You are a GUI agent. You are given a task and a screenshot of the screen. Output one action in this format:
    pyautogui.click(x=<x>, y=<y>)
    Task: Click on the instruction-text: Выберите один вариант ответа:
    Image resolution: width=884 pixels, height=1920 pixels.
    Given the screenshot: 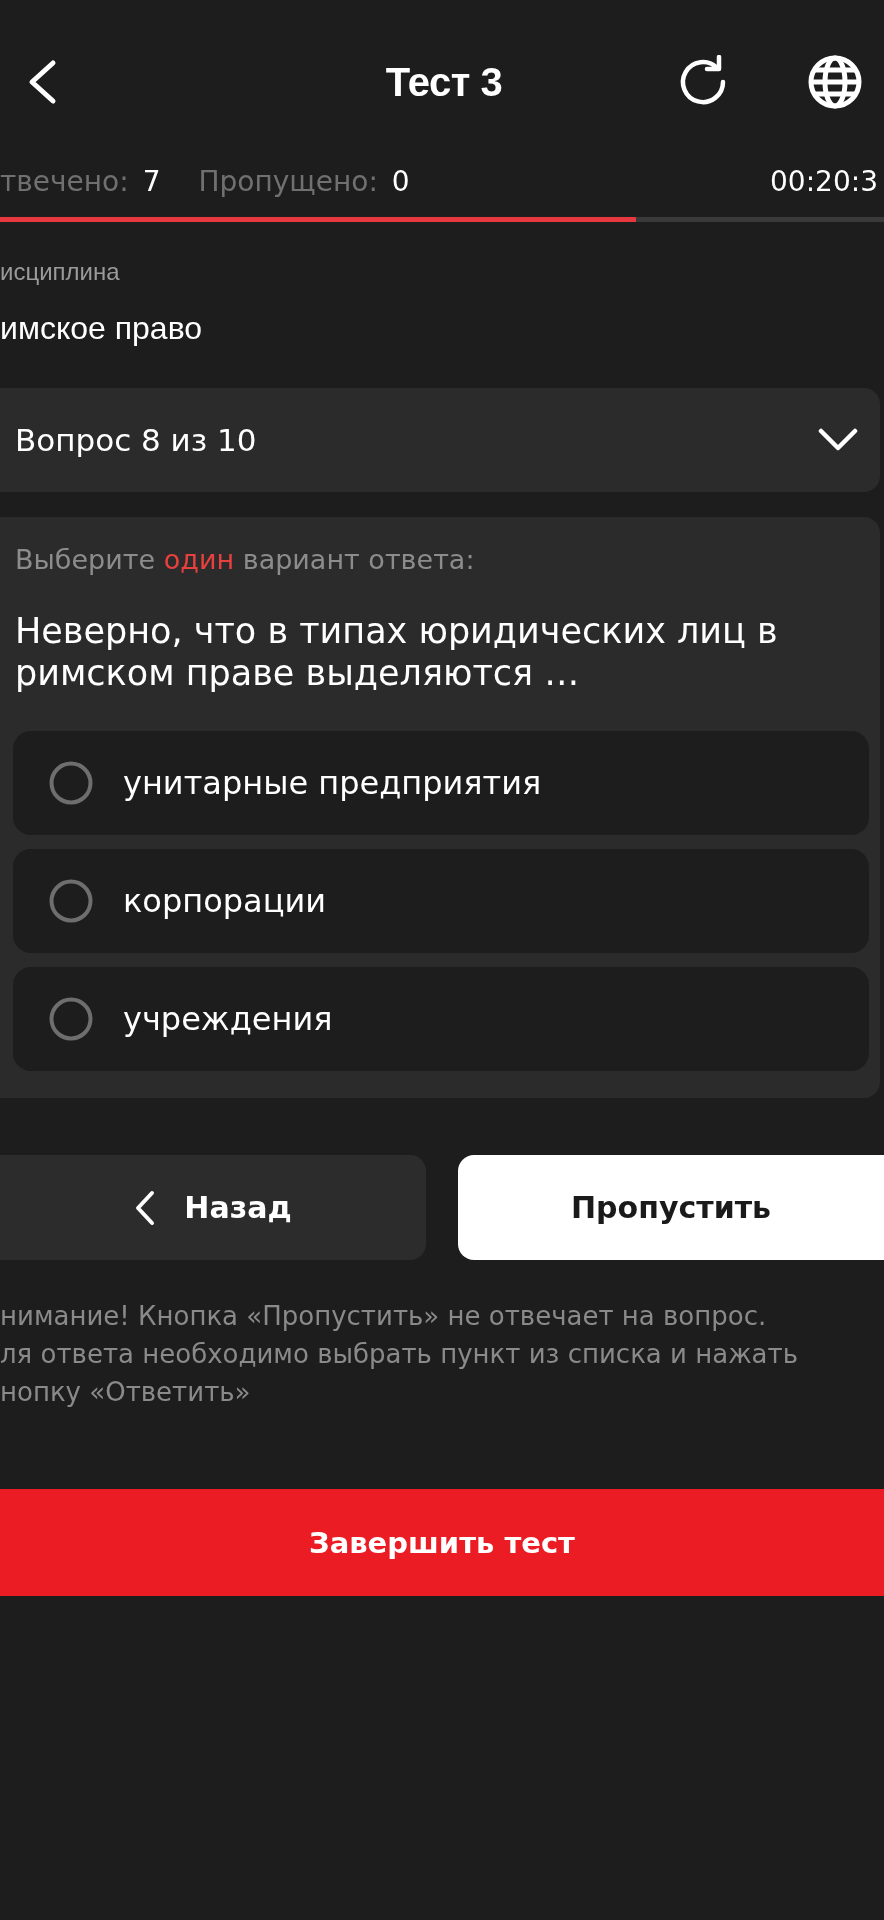 What is the action you would take?
    pyautogui.click(x=245, y=560)
    